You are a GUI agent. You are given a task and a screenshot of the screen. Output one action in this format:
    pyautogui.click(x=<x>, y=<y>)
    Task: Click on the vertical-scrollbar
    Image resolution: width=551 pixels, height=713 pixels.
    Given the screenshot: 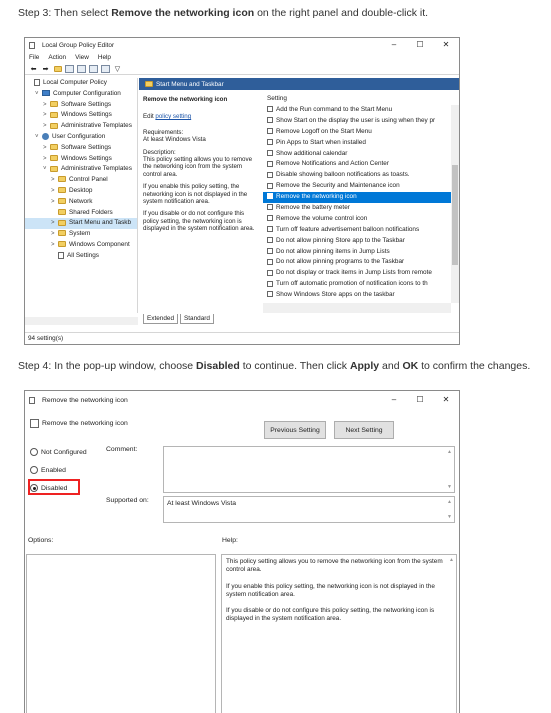 What is the action you would take?
    pyautogui.click(x=455, y=204)
    